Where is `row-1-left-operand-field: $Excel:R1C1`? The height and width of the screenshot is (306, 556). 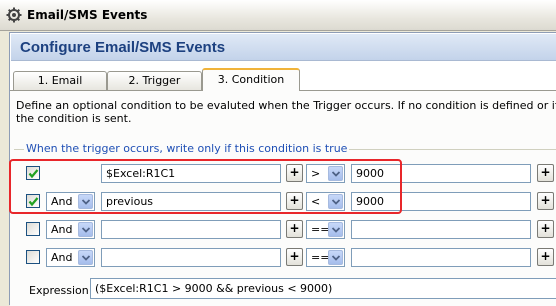 row-1-left-operand-field: $Excel:R1C1 is located at coordinates (191, 173).